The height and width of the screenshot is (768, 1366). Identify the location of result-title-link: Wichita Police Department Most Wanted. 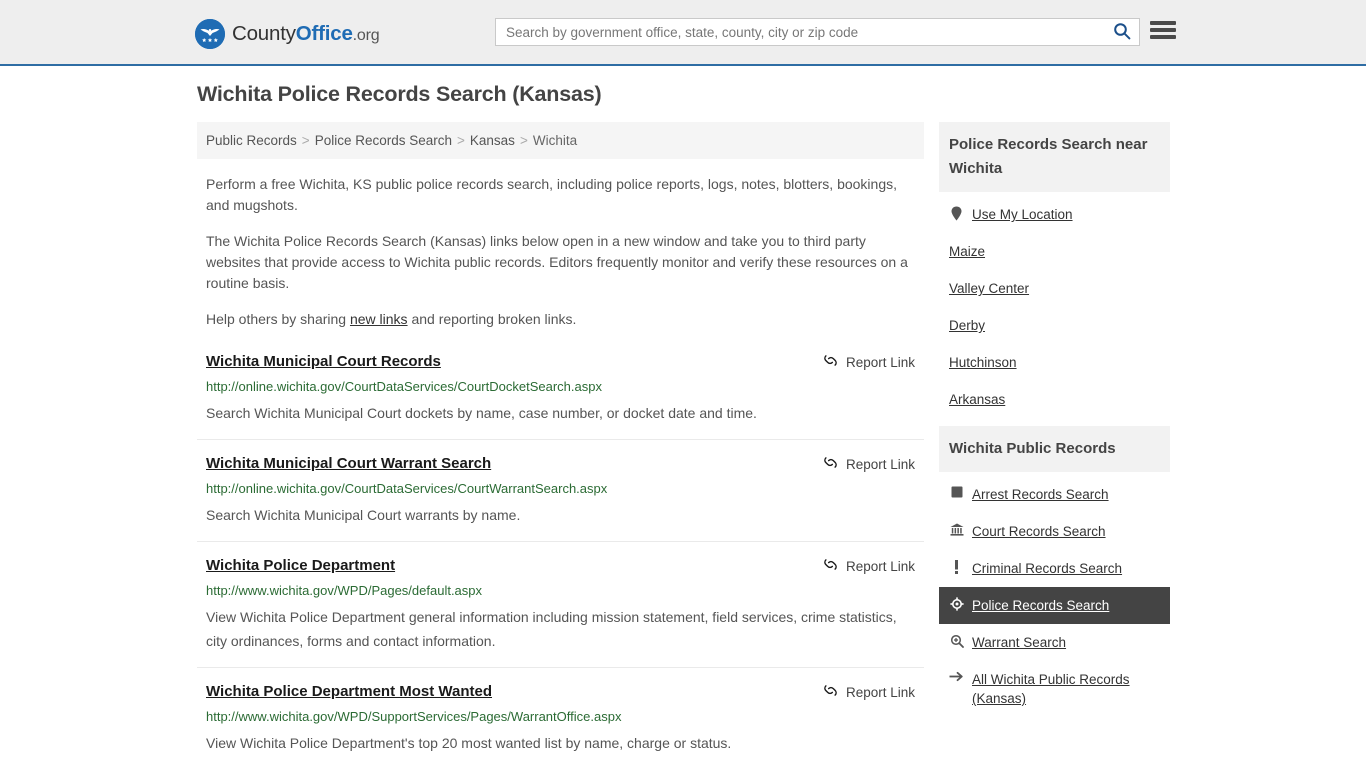
(349, 692).